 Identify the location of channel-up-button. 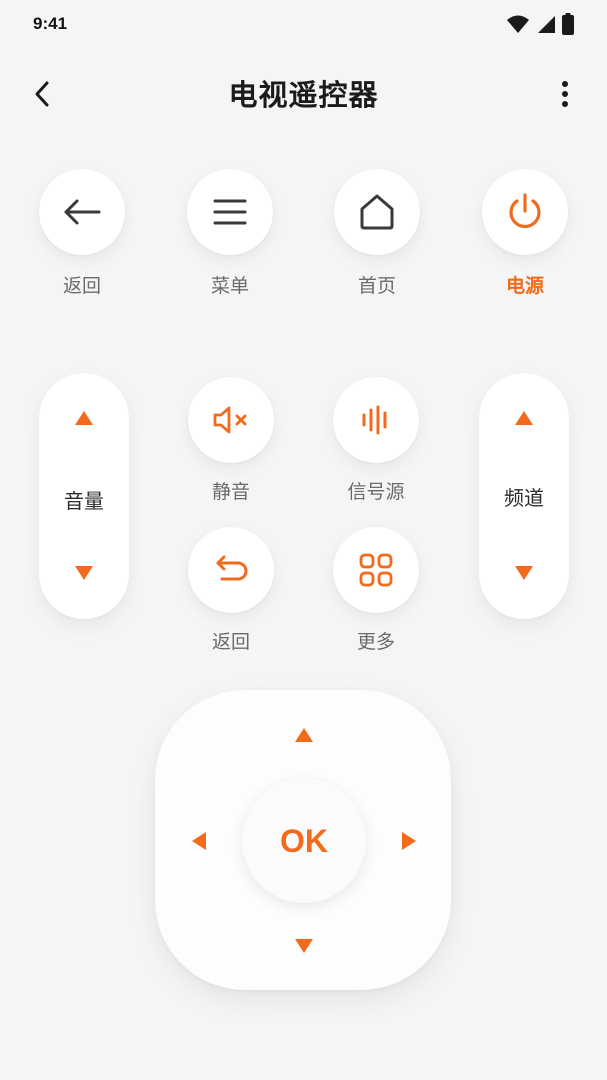
(524, 418).